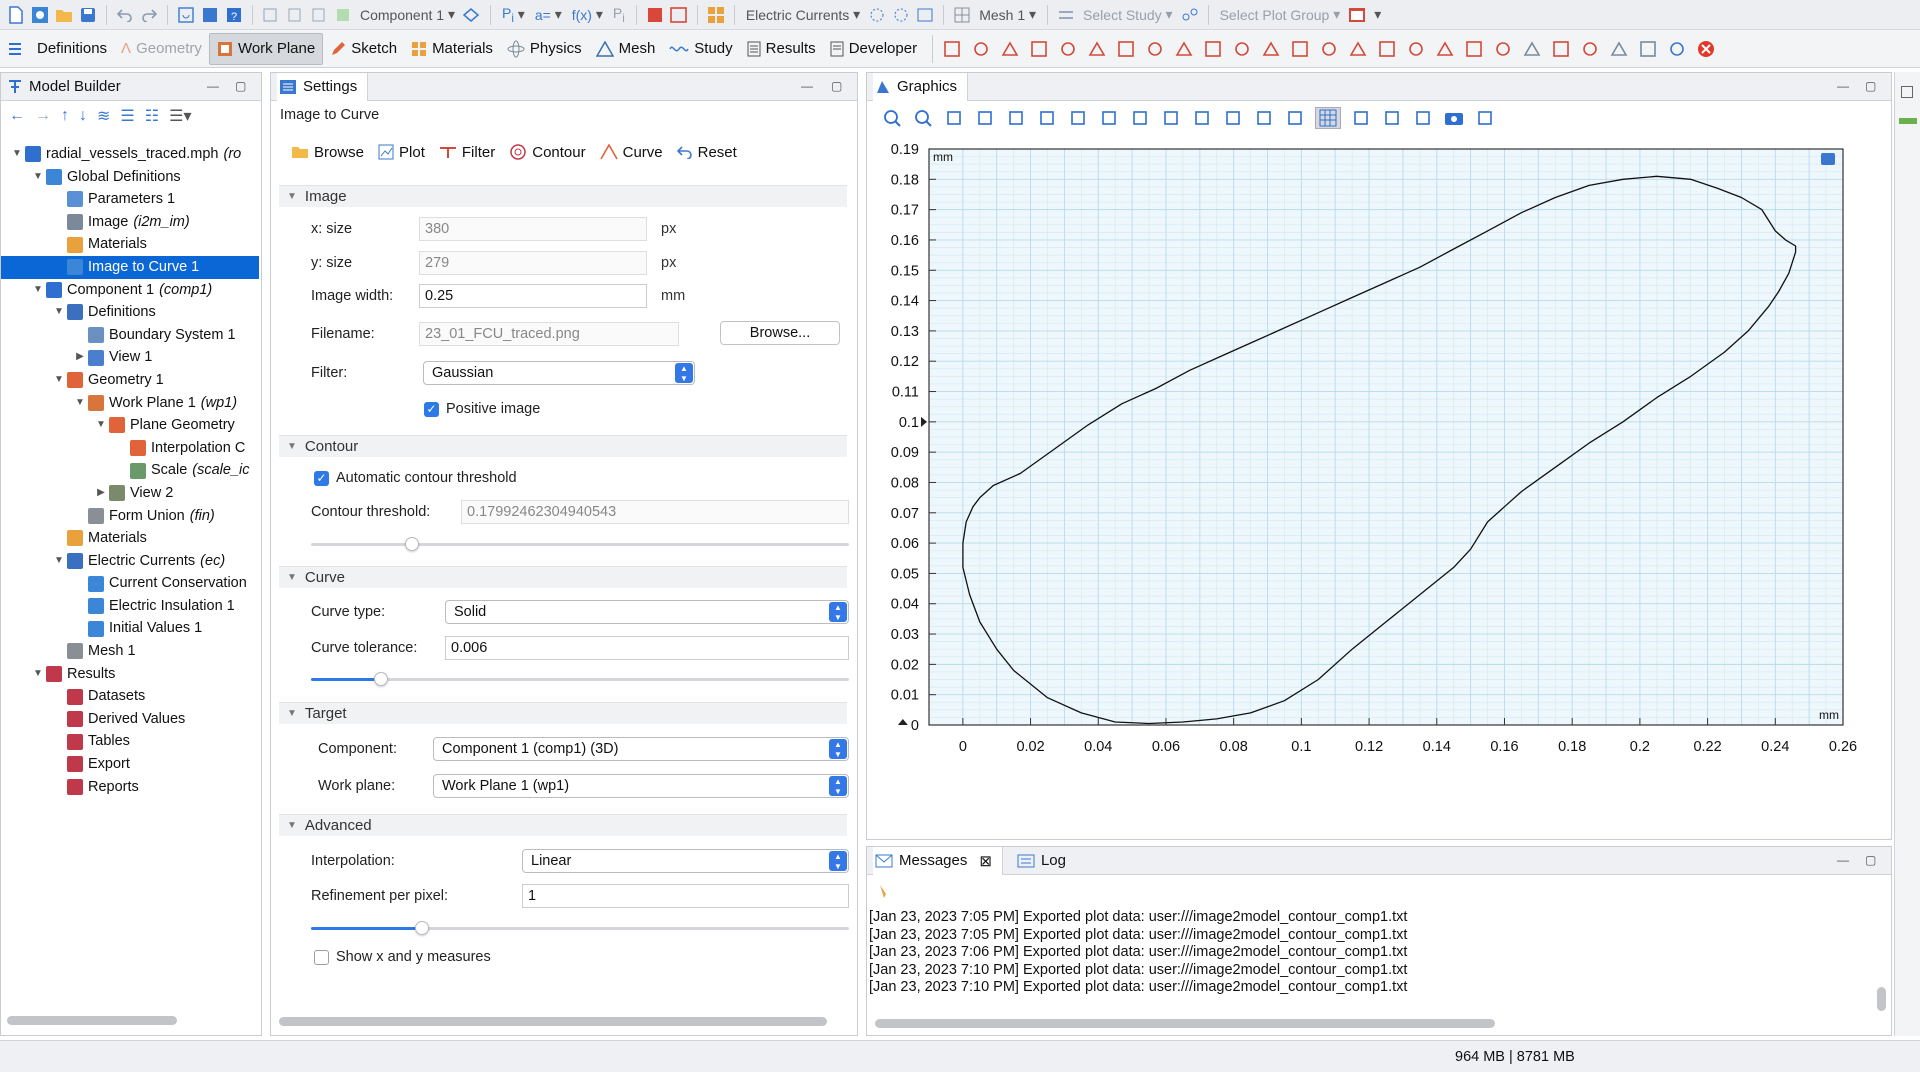 This screenshot has height=1072, width=1920. Describe the element at coordinates (213, 86) in the screenshot. I see `minimize-icon: —` at that location.